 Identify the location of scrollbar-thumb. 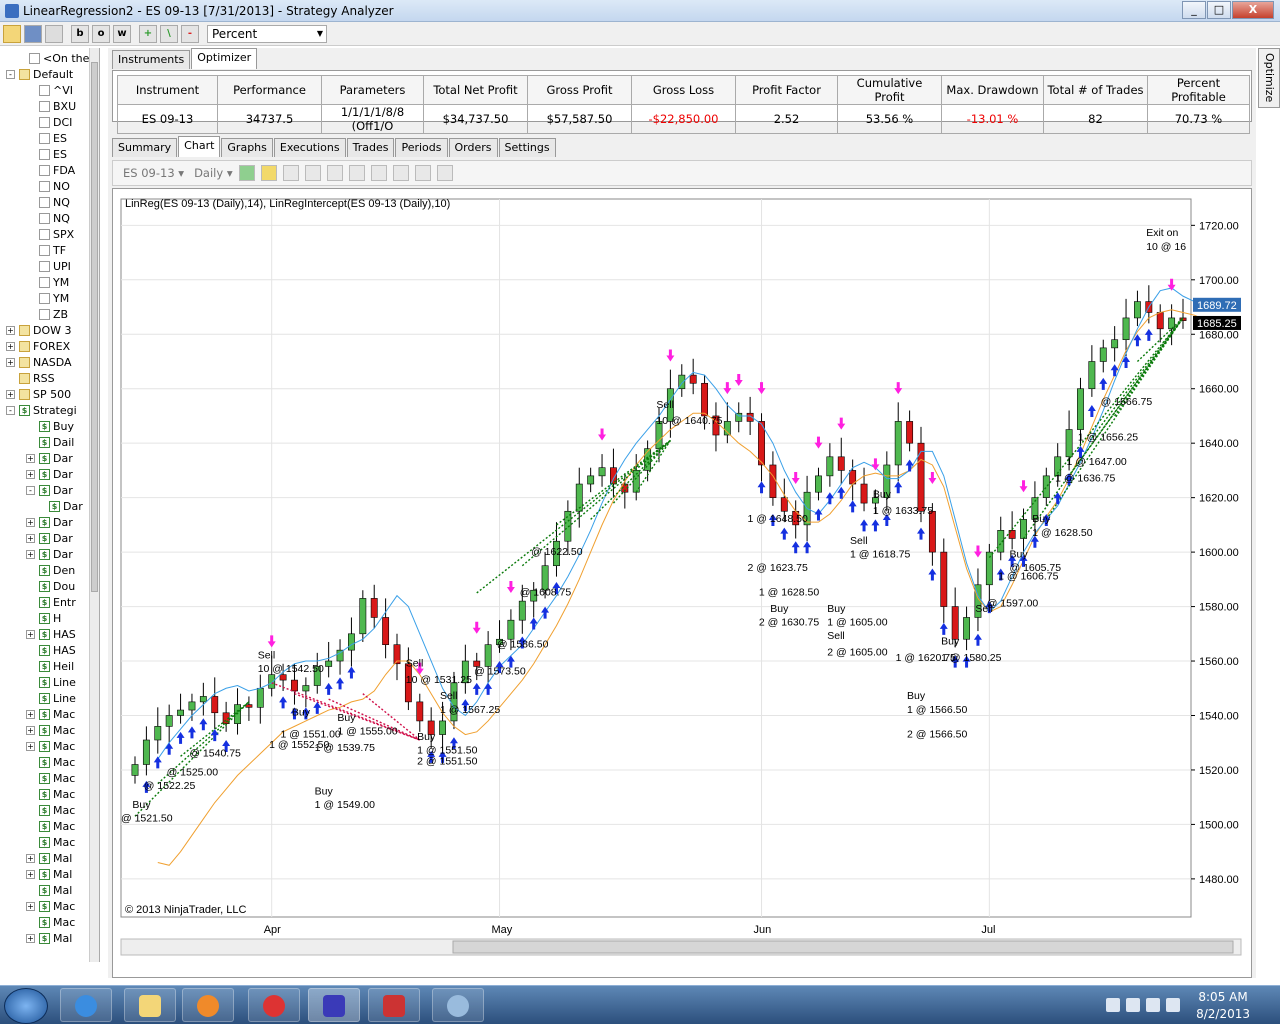
(94, 327).